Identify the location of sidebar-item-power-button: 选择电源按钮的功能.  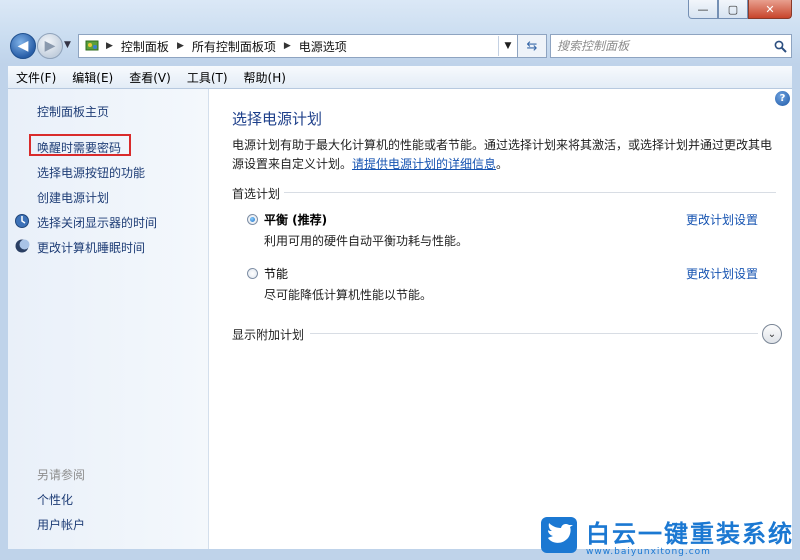
(91, 172).